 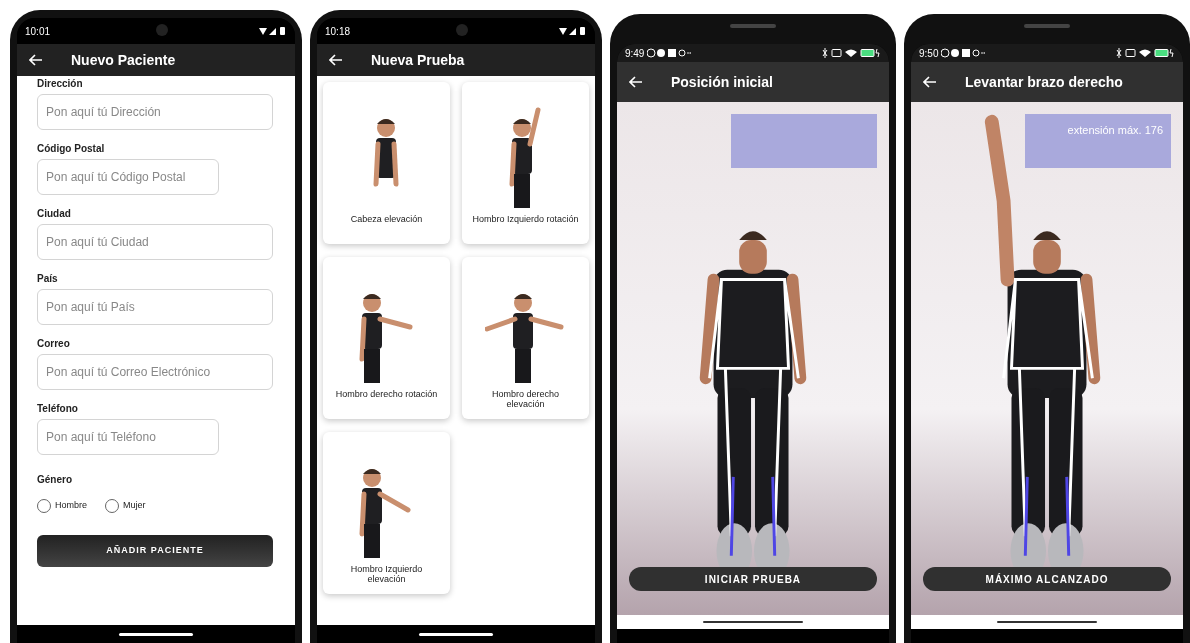 What do you see at coordinates (155, 242) in the screenshot?
I see `input-field: Pon aquí tú Ciudad` at bounding box center [155, 242].